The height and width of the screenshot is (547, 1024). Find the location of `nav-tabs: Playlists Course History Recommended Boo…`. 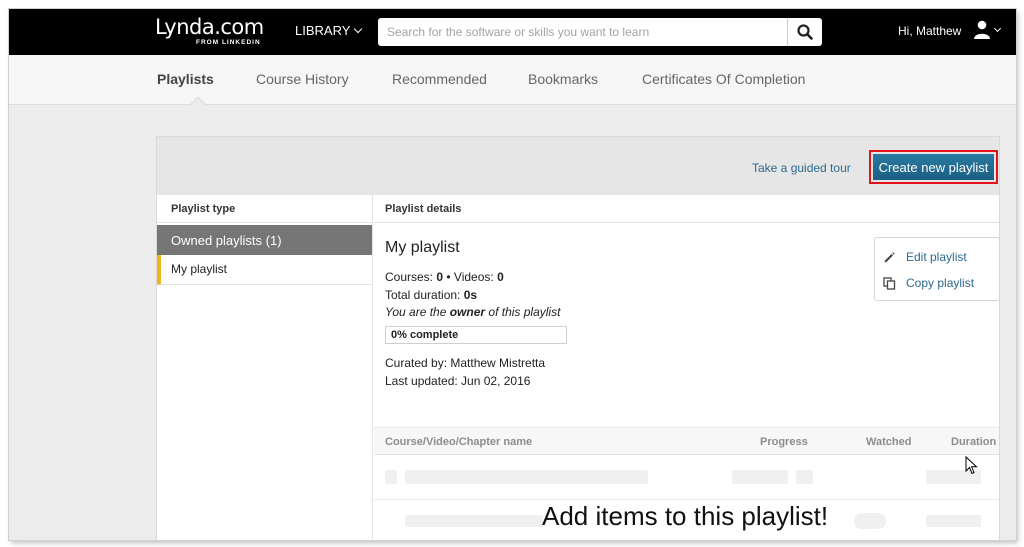

nav-tabs: Playlists Course History Recommended Boo… is located at coordinates (512, 80).